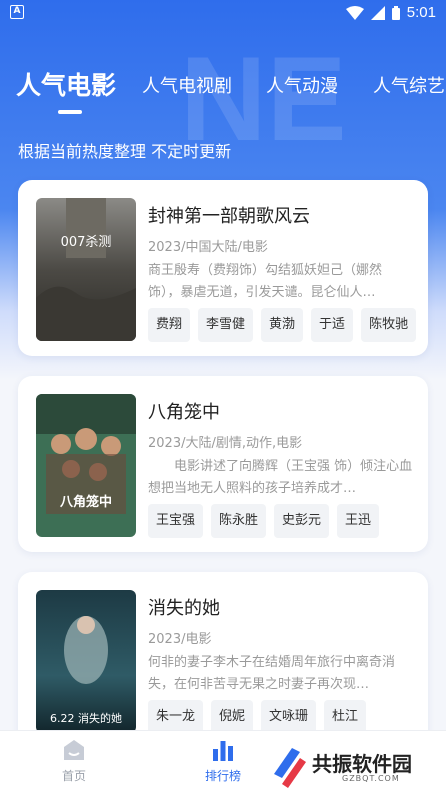 The height and width of the screenshot is (793, 446). What do you see at coordinates (332, 325) in the screenshot?
I see `cast-chip: 于适` at bounding box center [332, 325].